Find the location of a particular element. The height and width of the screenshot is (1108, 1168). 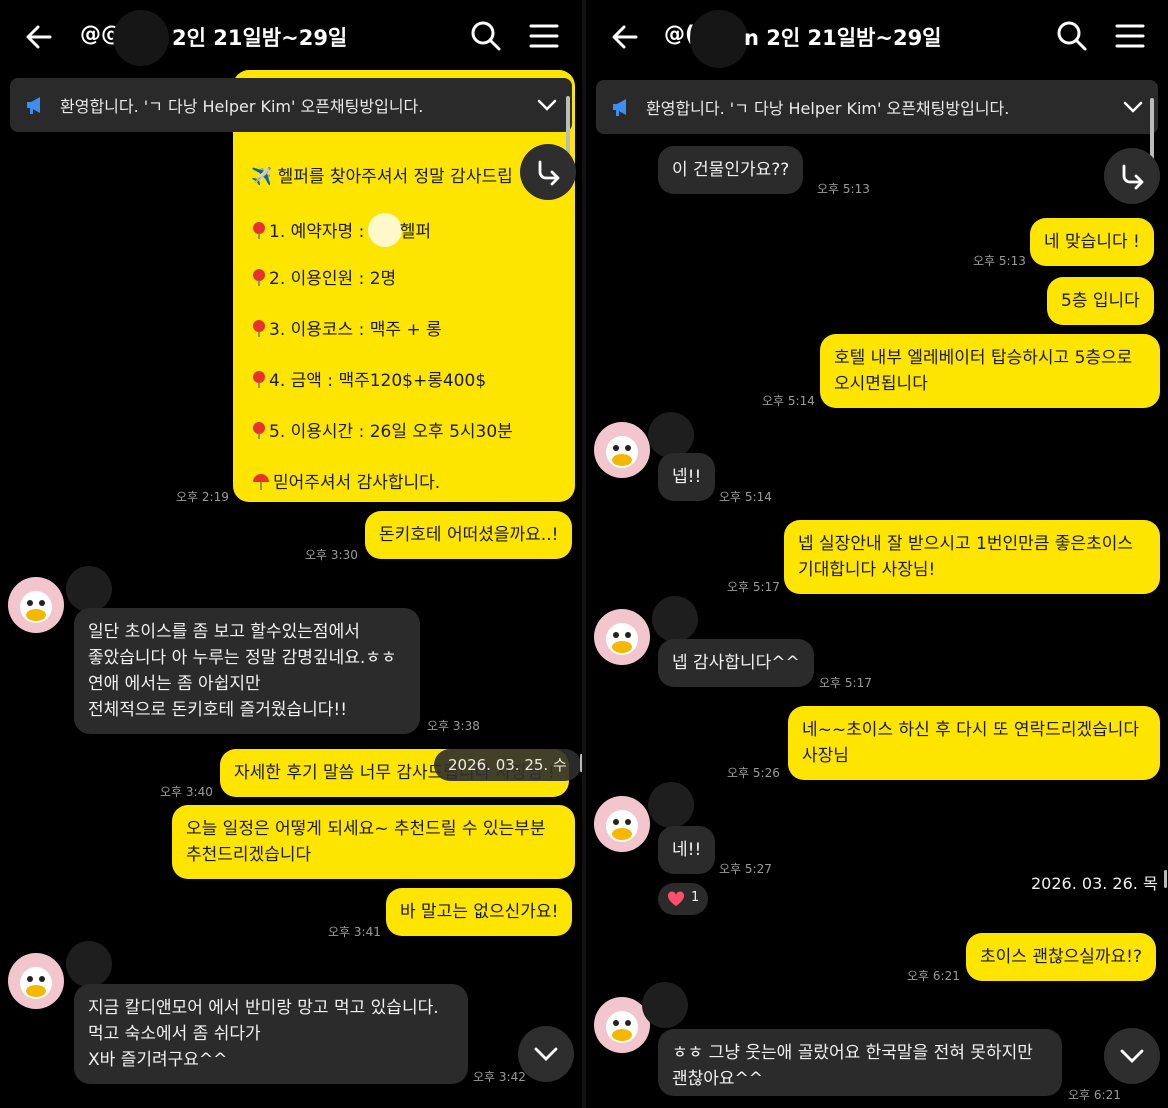

message-bubble-sent: 초이스 괜찮으실까요!? is located at coordinates (1061, 957).